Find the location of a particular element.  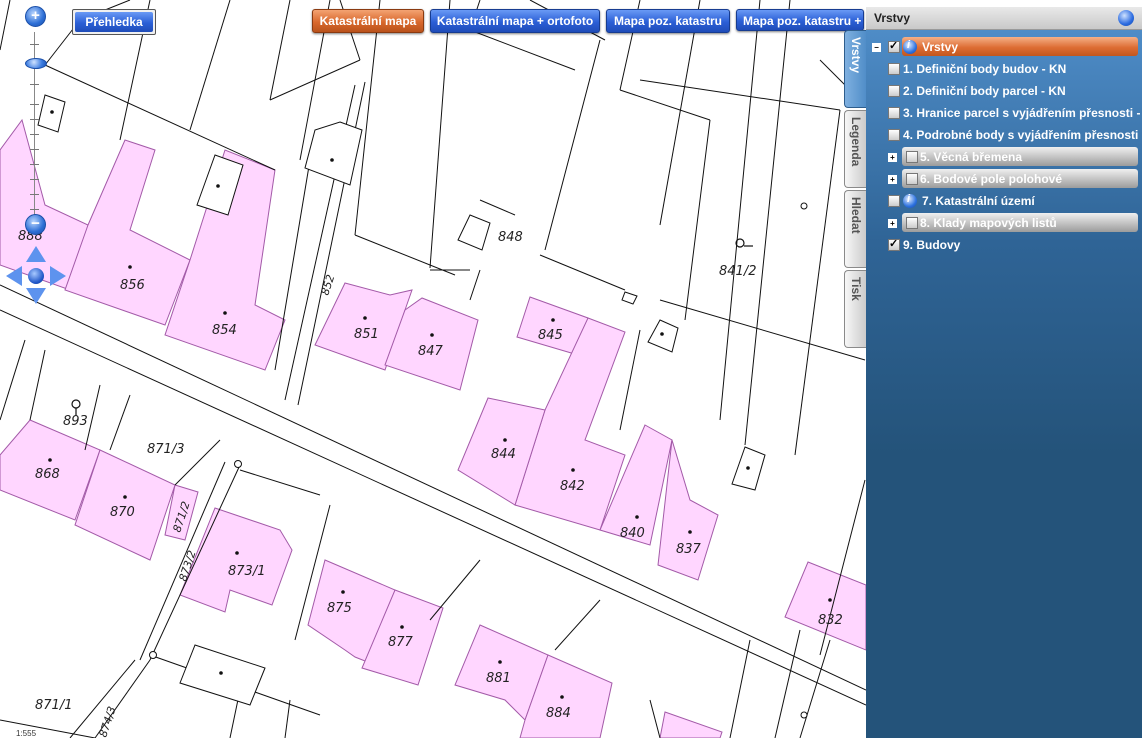

layer-item: 7. Katastrální území is located at coordinates (1004, 201).